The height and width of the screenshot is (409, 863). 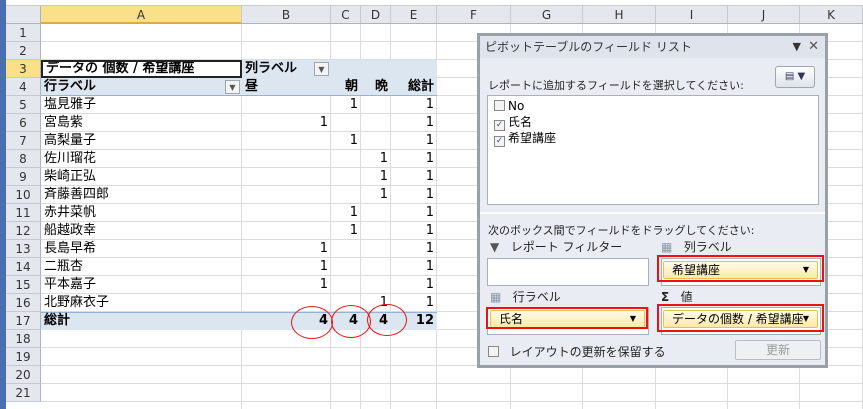 What do you see at coordinates (414, 15) in the screenshot?
I see `column-header-E: E` at bounding box center [414, 15].